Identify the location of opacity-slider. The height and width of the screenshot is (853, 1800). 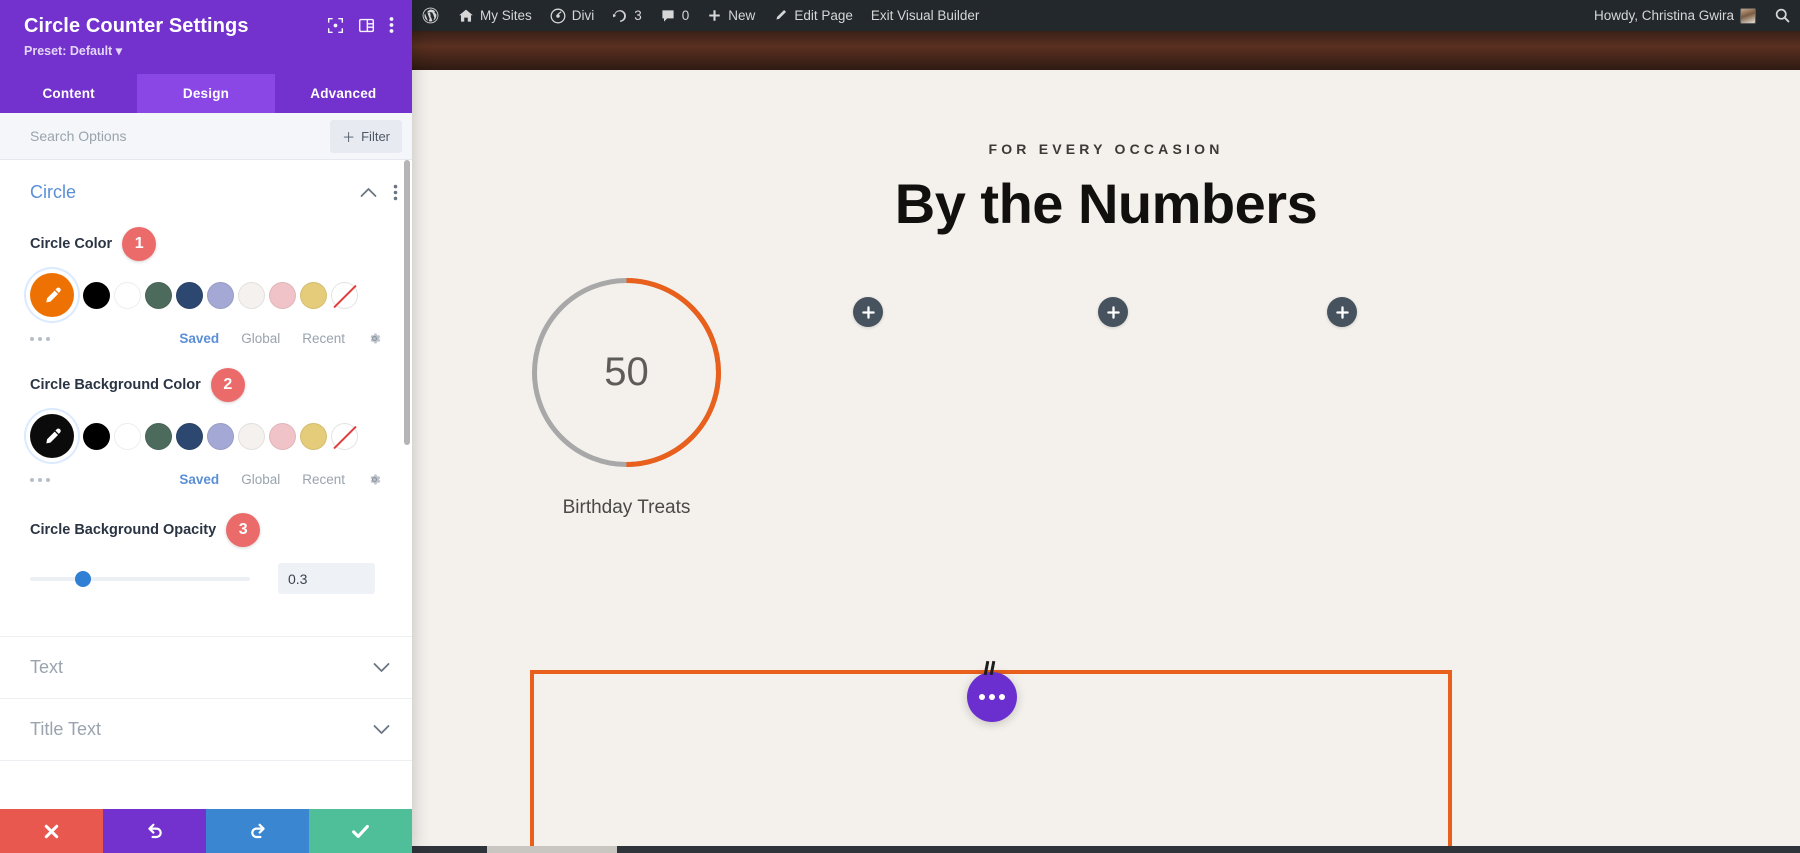
(140, 579).